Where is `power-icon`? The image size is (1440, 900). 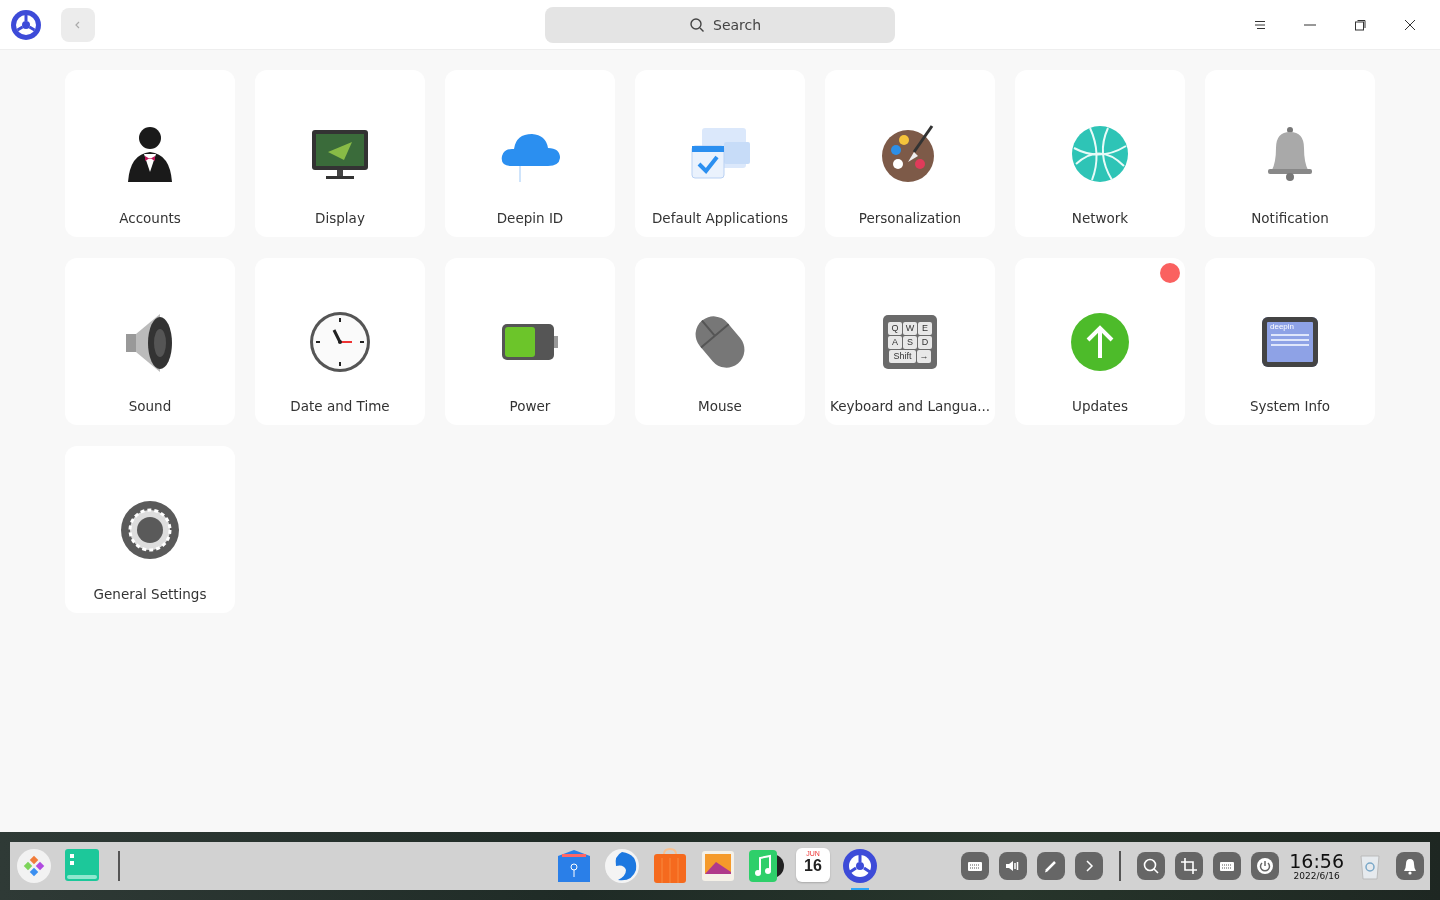
power-icon is located at coordinates (1265, 866).